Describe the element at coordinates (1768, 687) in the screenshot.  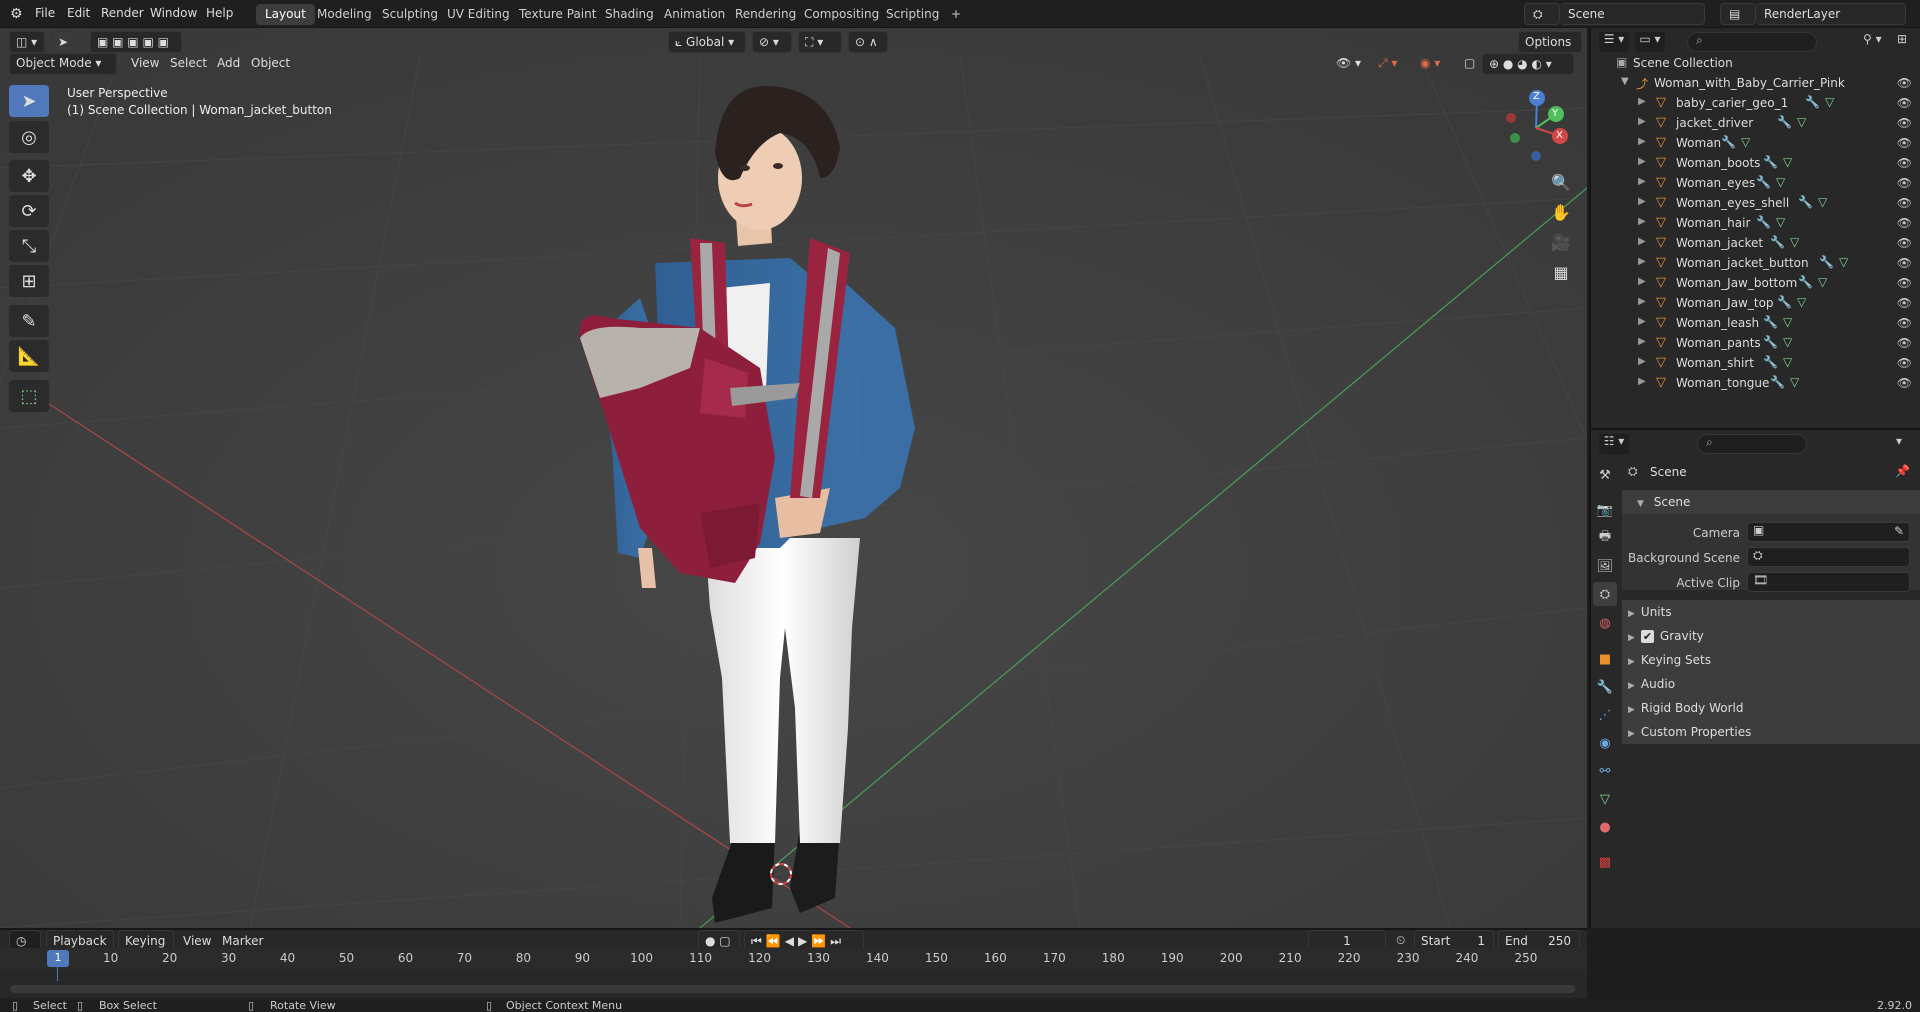
I see `subpanel-audio: ▶ Audio` at that location.